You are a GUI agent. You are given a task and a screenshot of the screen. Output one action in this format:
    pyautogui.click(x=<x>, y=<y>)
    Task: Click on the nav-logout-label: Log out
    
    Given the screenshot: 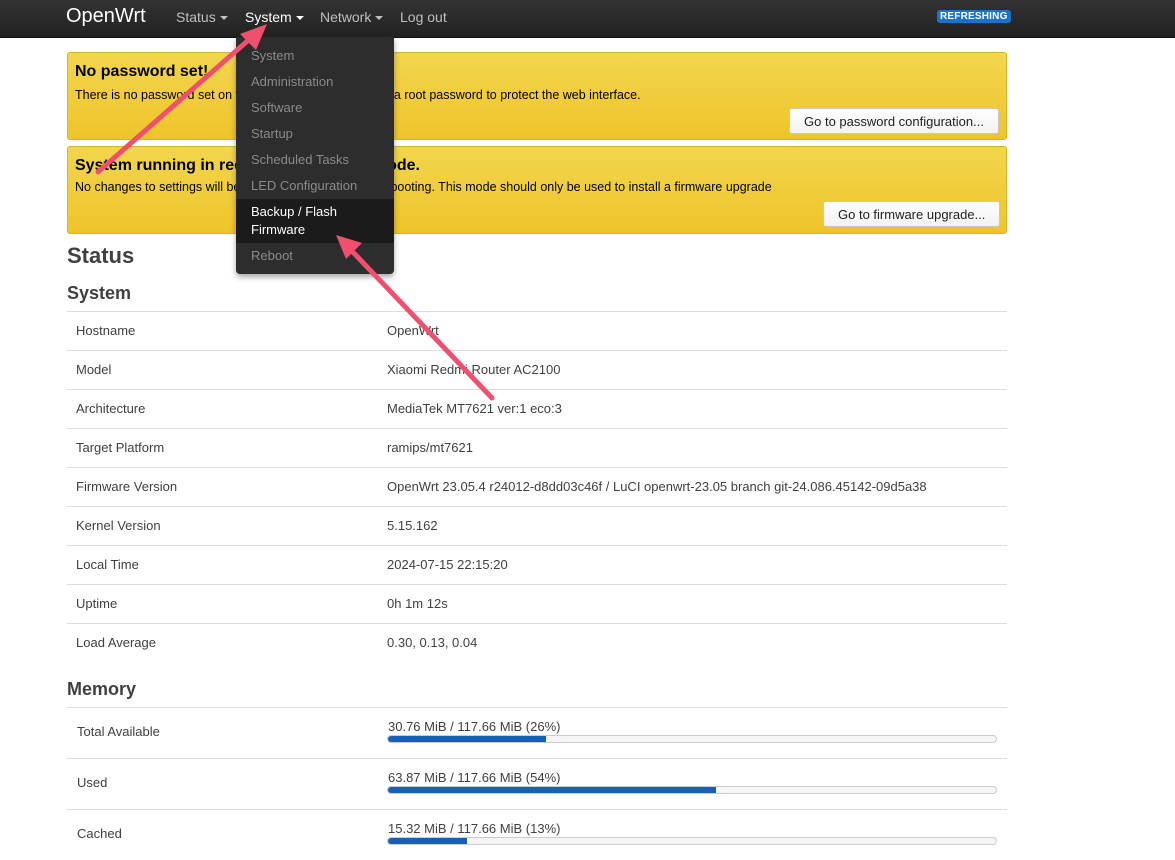 What is the action you would take?
    pyautogui.click(x=423, y=17)
    